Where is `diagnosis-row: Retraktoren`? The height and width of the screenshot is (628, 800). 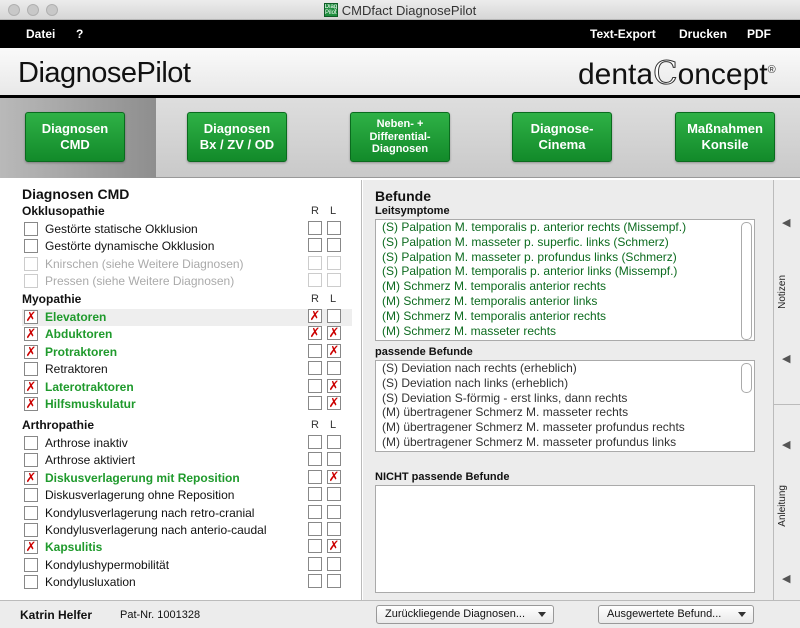
diagnosis-row: Retraktoren is located at coordinates (187, 369).